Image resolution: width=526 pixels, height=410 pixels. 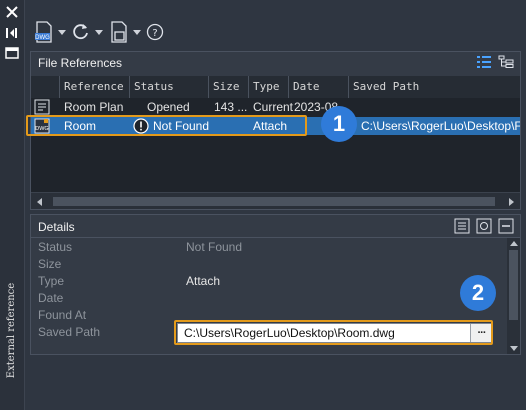 What do you see at coordinates (39, 202) in the screenshot?
I see `scroll-left-icon` at bounding box center [39, 202].